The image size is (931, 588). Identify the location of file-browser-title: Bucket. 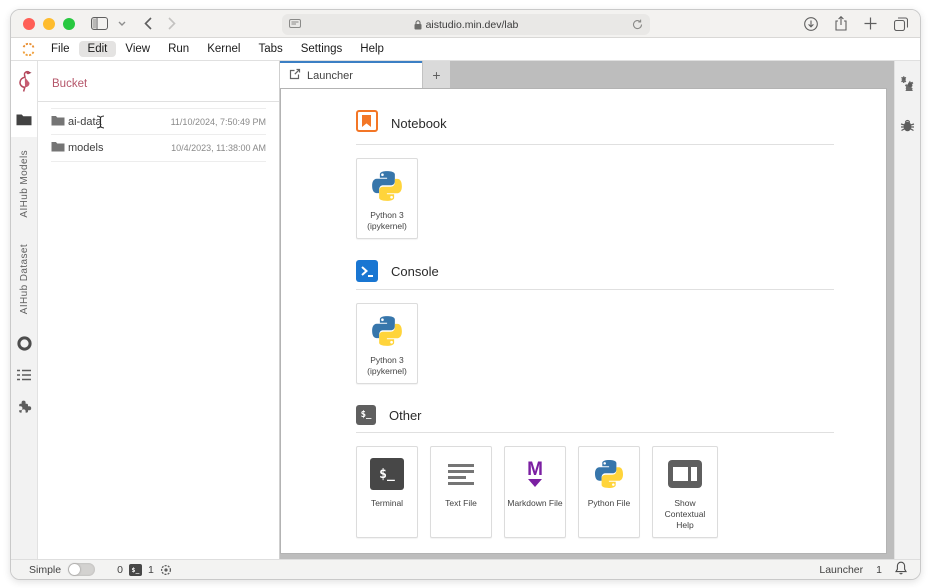
(70, 84).